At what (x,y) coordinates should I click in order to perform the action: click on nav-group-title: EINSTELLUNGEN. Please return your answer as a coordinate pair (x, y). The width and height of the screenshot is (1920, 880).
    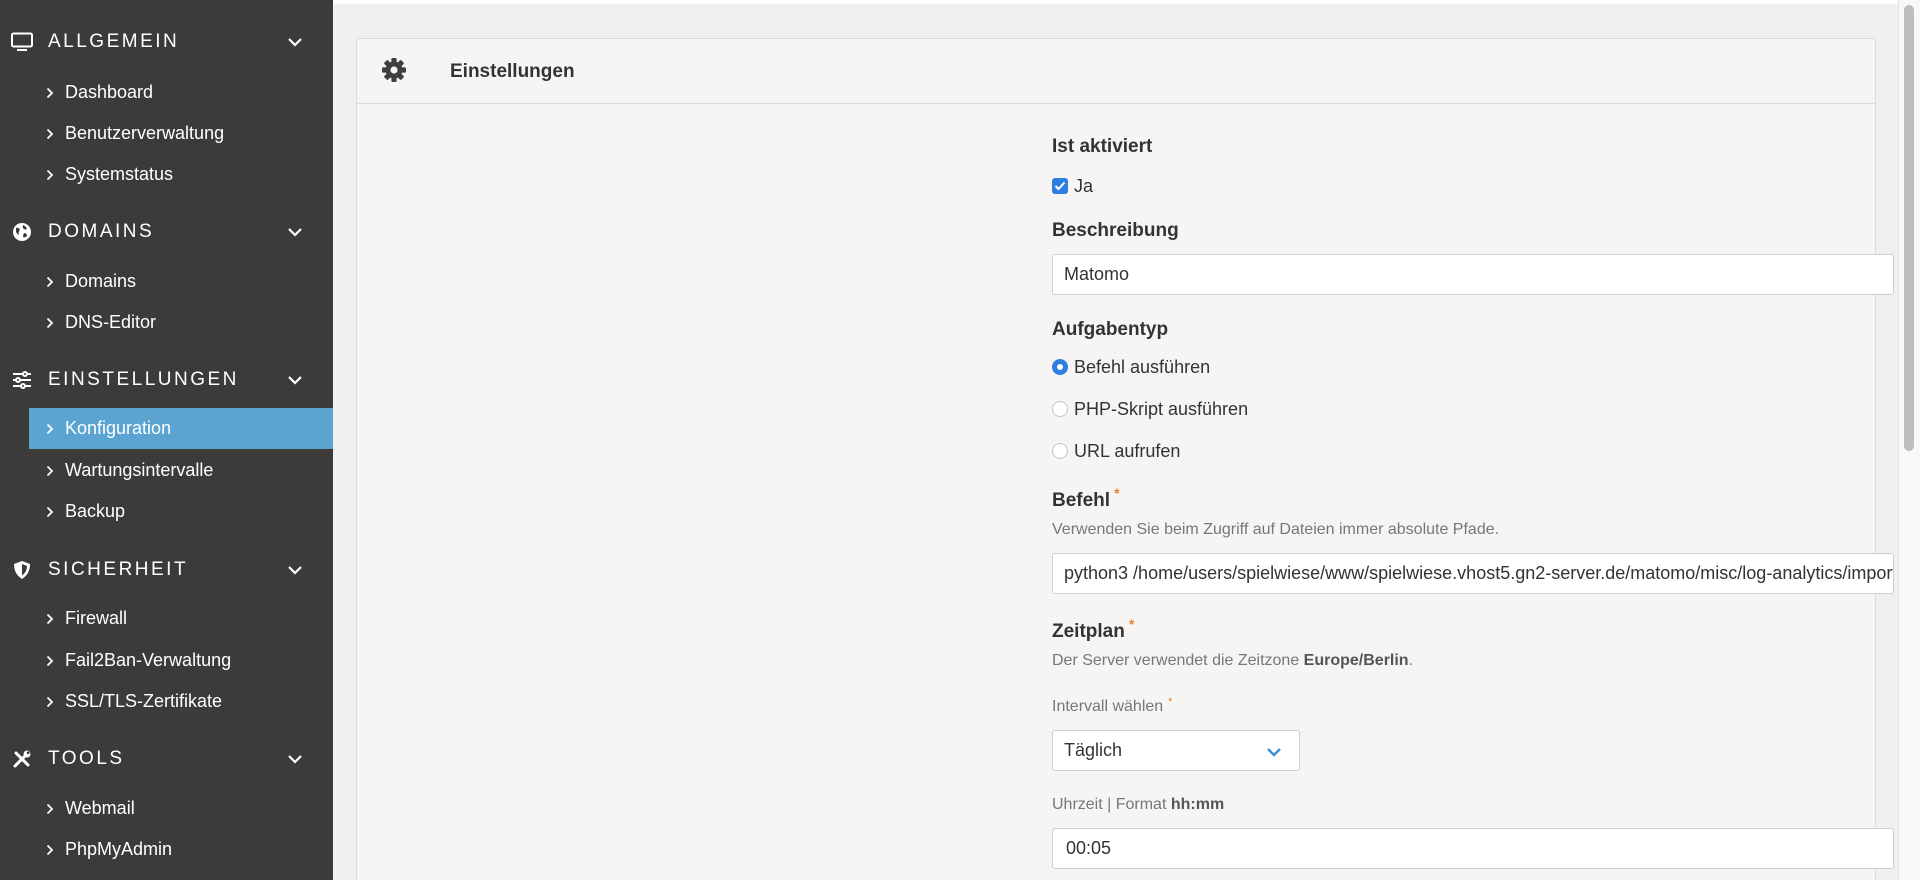
    Looking at the image, I should click on (143, 379).